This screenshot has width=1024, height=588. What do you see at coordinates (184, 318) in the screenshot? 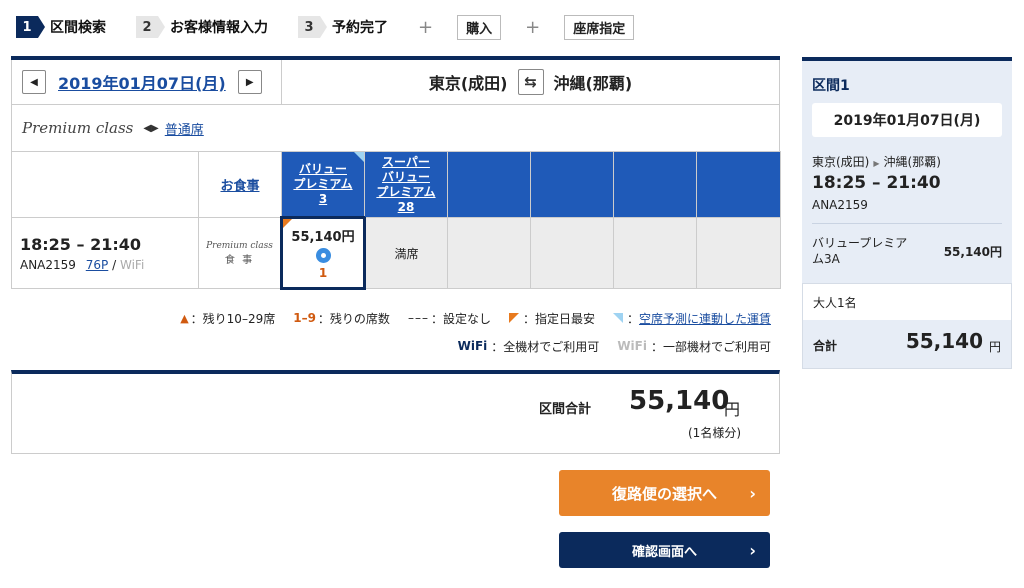
I see `triangle-icon: ▲` at bounding box center [184, 318].